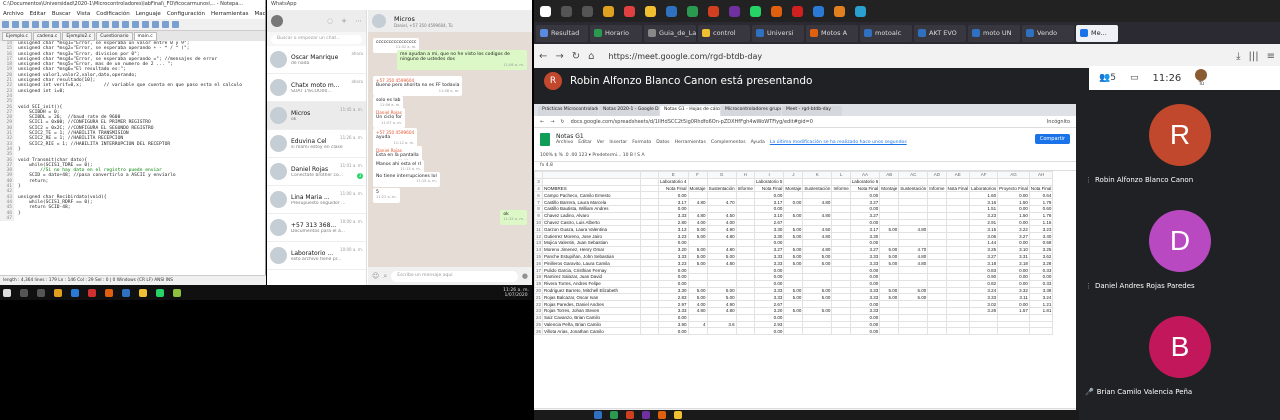 This screenshot has width=1280, height=420. Describe the element at coordinates (592, 276) in the screenshot. I see `grid-cell: Ramirez Salazar, Juan David` at that location.